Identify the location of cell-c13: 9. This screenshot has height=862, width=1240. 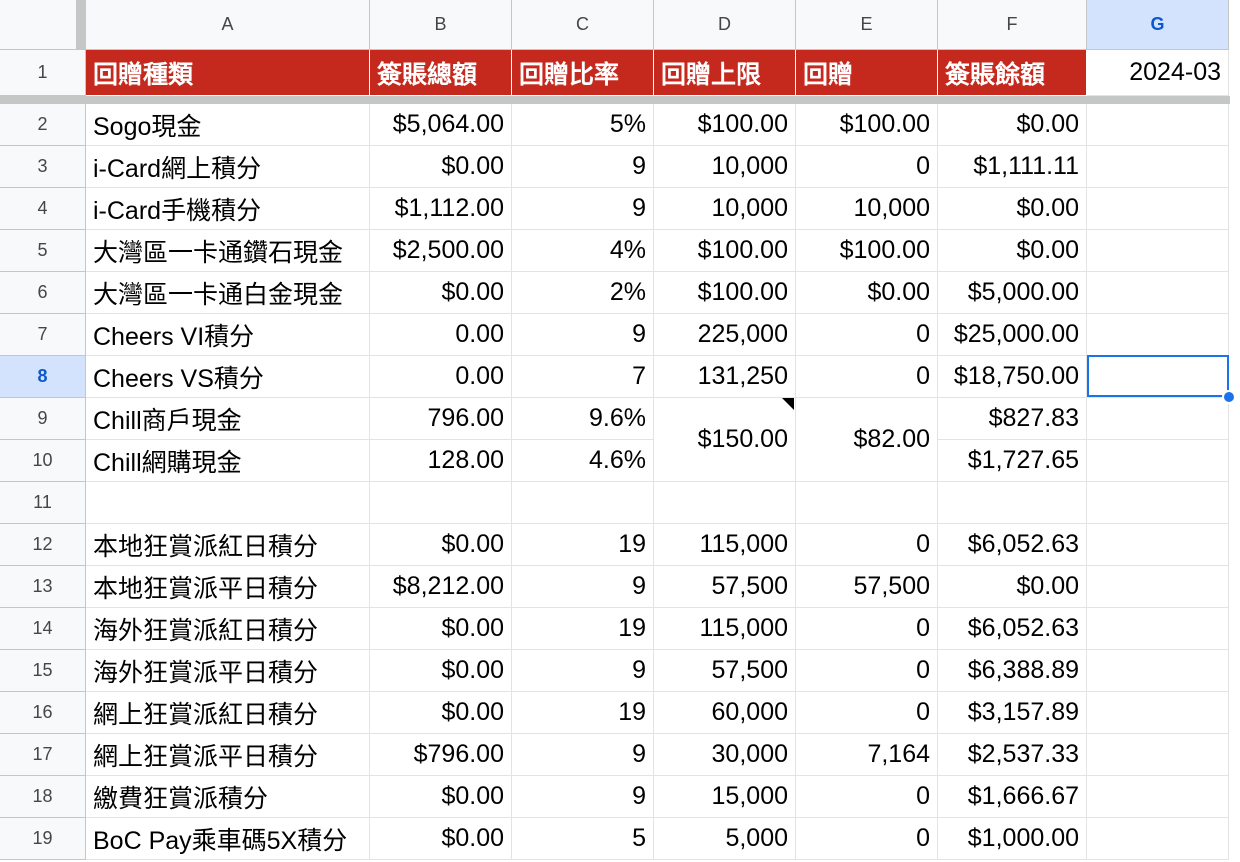
(583, 587).